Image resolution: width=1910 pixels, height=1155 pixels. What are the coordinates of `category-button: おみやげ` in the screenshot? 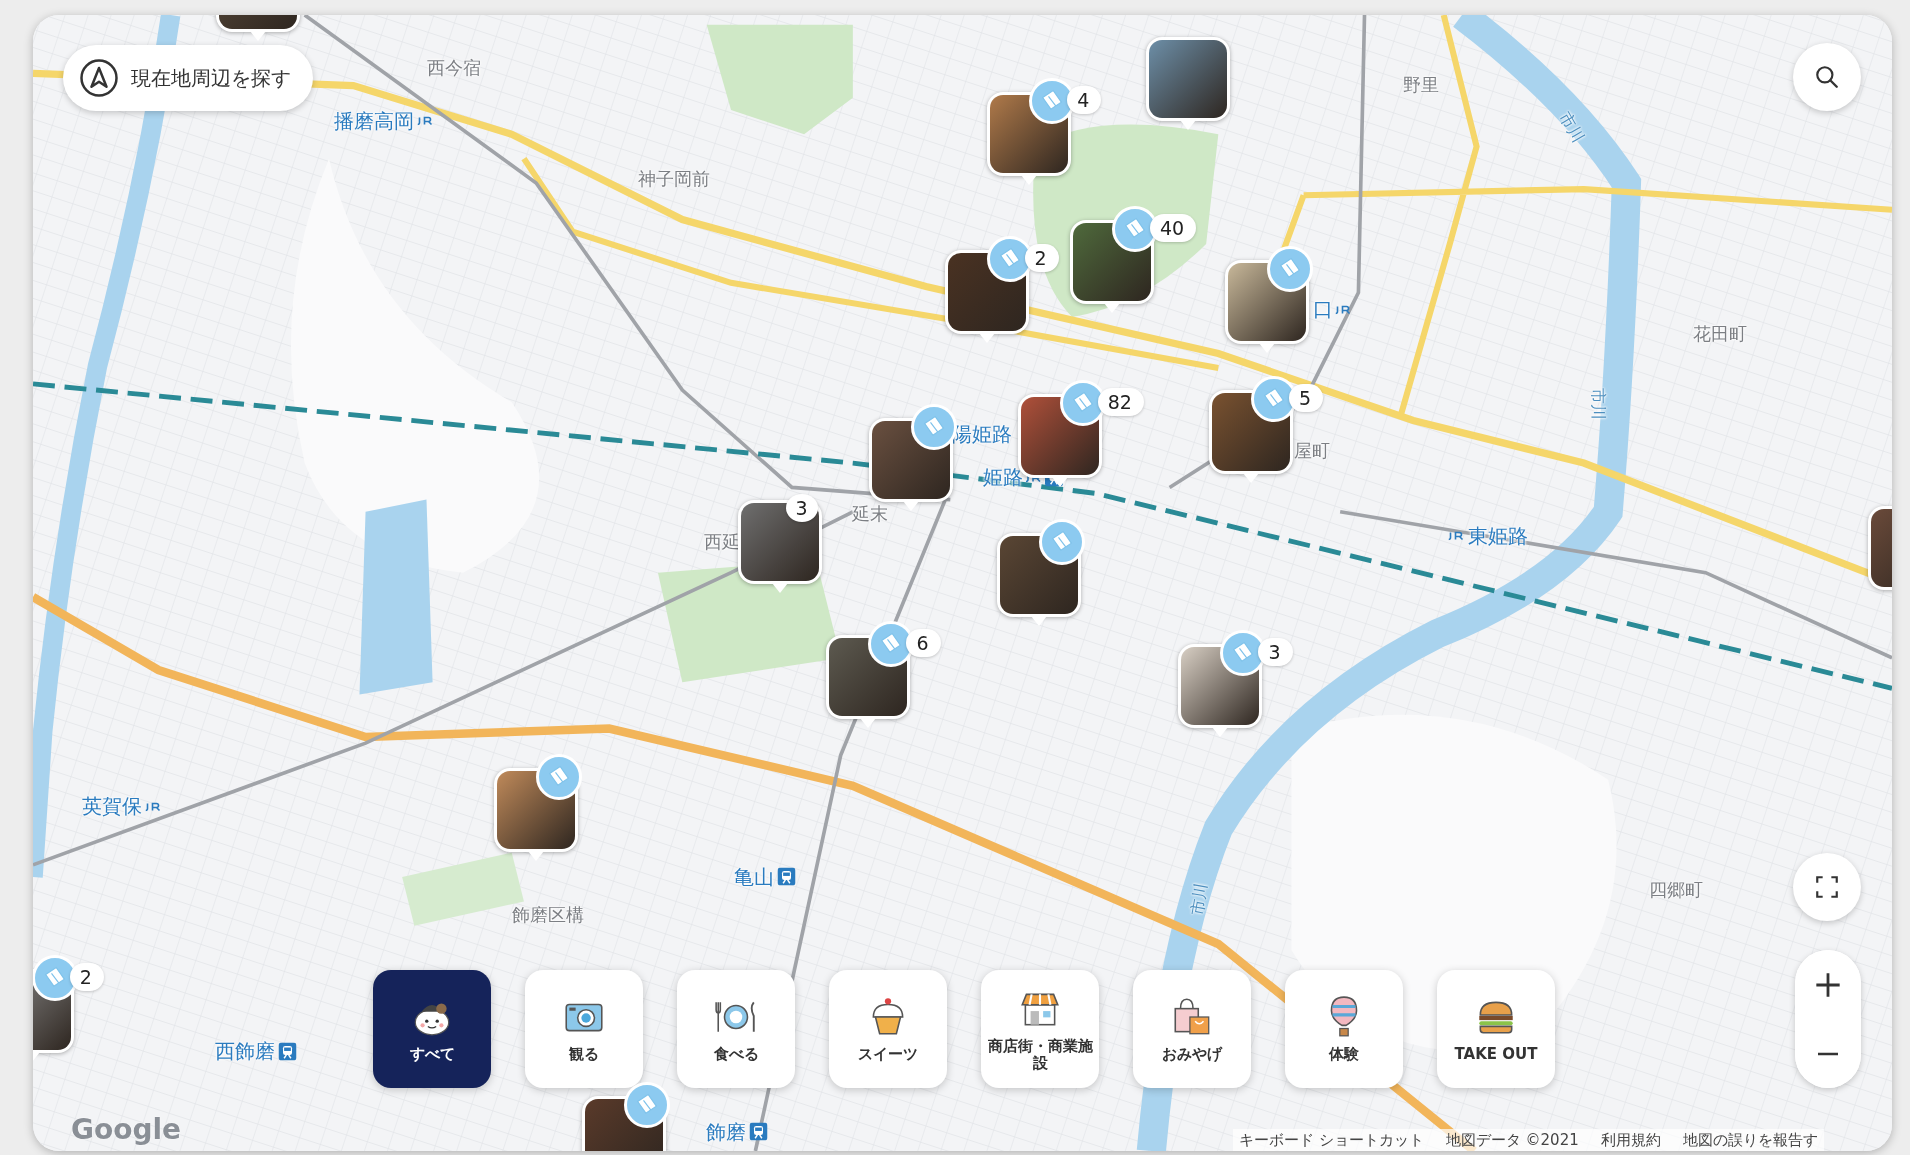 It's located at (1192, 1029).